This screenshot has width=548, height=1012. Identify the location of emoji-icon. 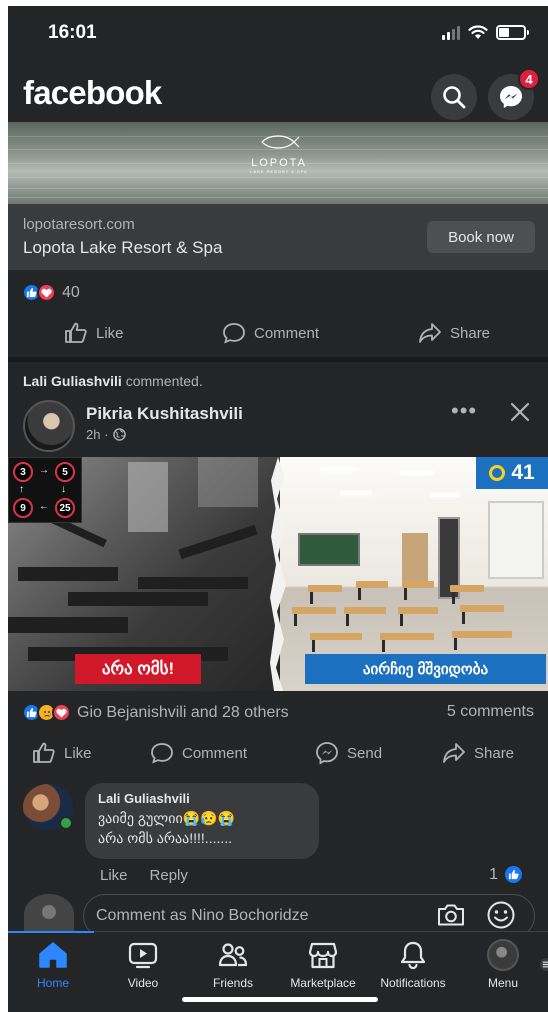
(501, 915).